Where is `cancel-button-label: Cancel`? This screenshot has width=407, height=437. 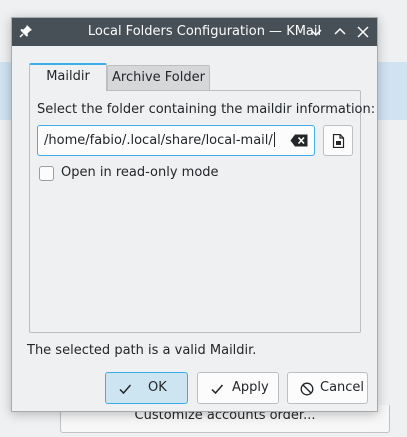
cancel-button-label: Cancel is located at coordinates (342, 387).